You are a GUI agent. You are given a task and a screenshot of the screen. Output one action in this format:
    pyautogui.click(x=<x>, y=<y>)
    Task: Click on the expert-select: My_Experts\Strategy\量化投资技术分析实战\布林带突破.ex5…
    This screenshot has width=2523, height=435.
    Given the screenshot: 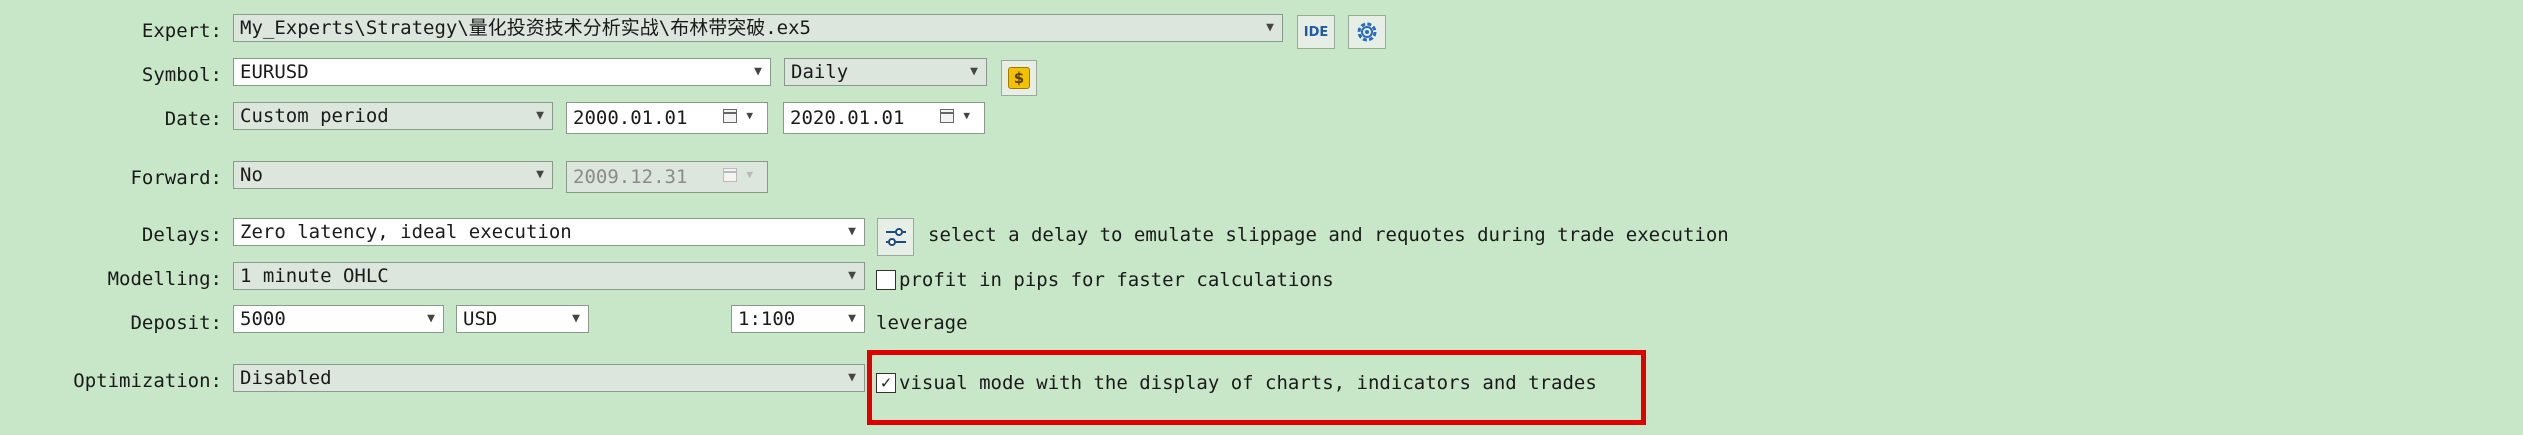 What is the action you would take?
    pyautogui.click(x=758, y=28)
    